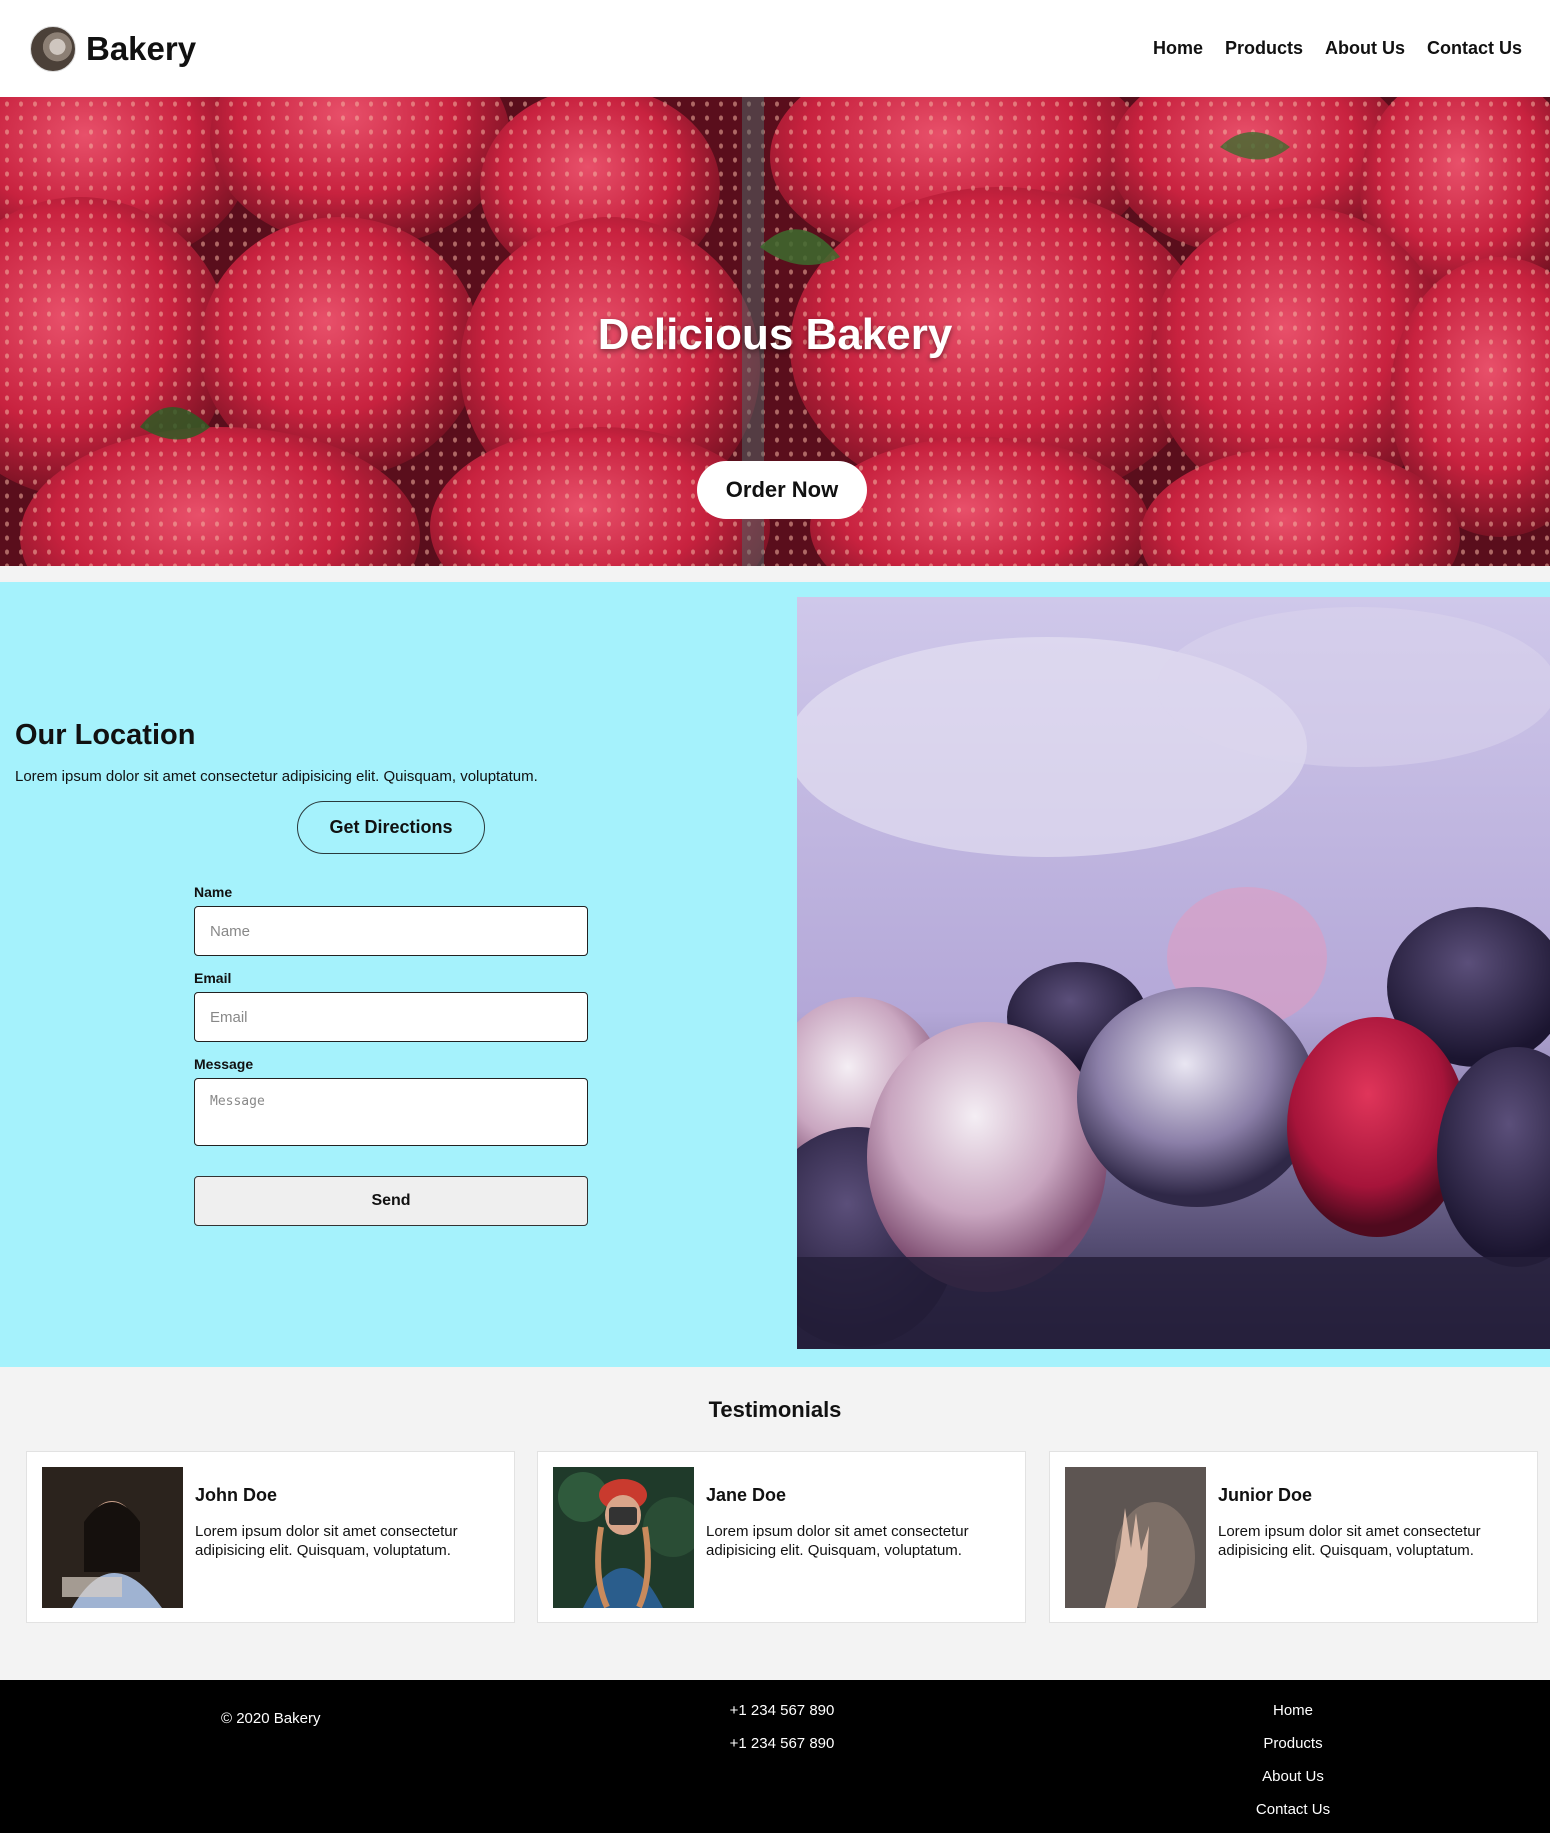  I want to click on brand-name: Bakery, so click(141, 48).